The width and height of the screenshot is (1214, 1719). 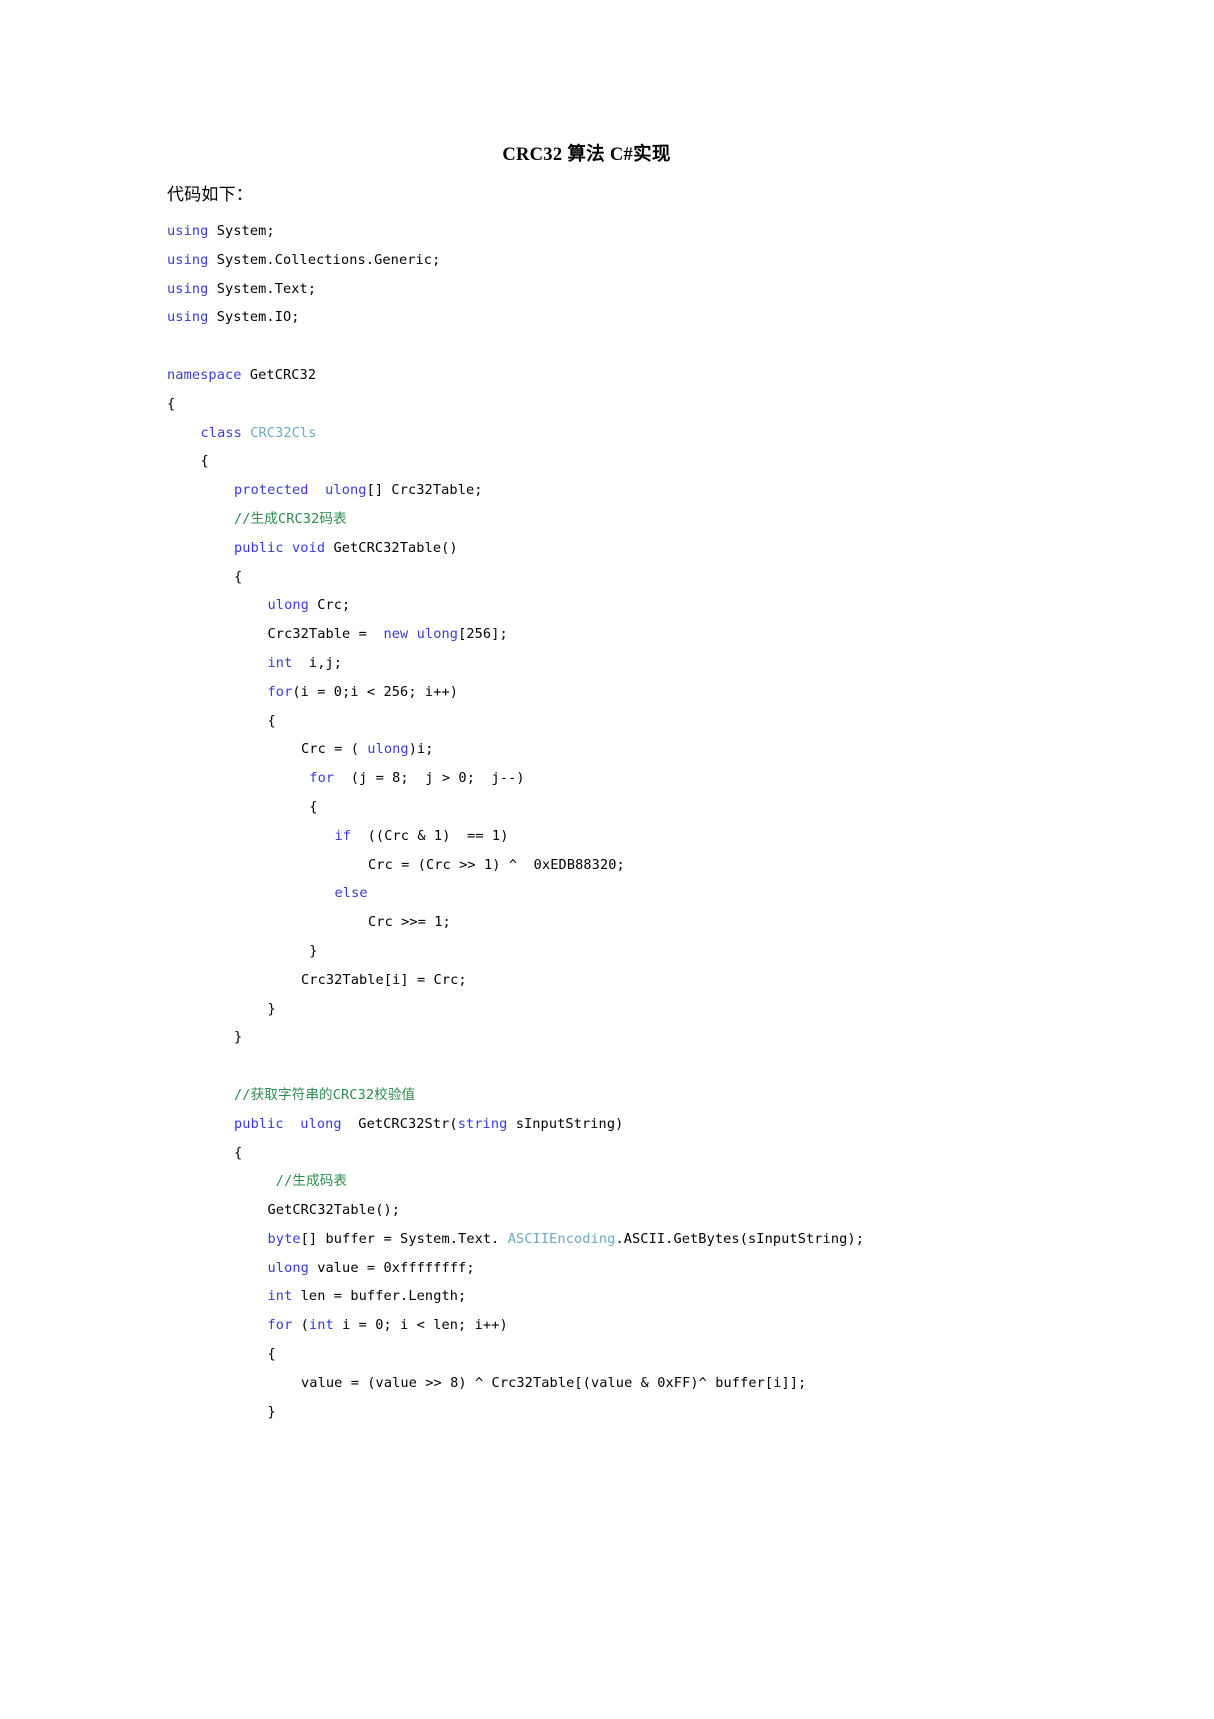 What do you see at coordinates (307, 1181) in the screenshot?
I see `code-token: //生成码表` at bounding box center [307, 1181].